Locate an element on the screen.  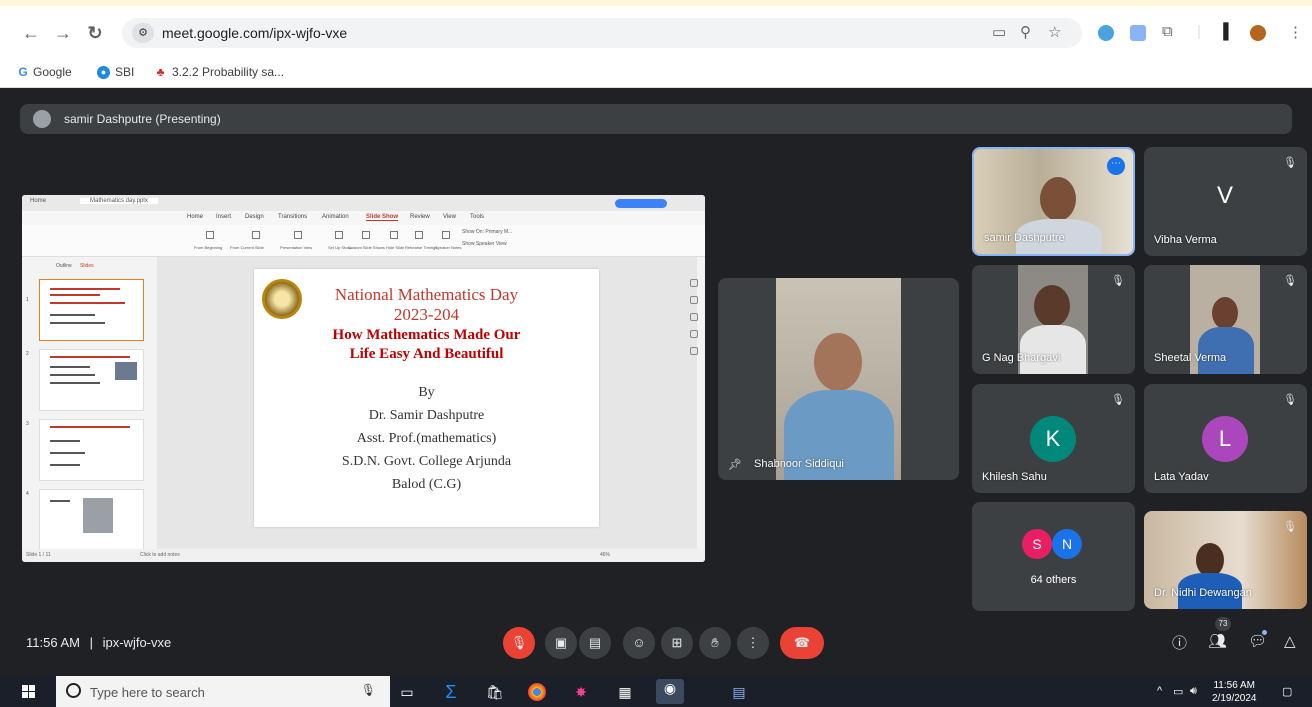
maple-leaf-icon: ♣ is located at coordinates (160, 71).